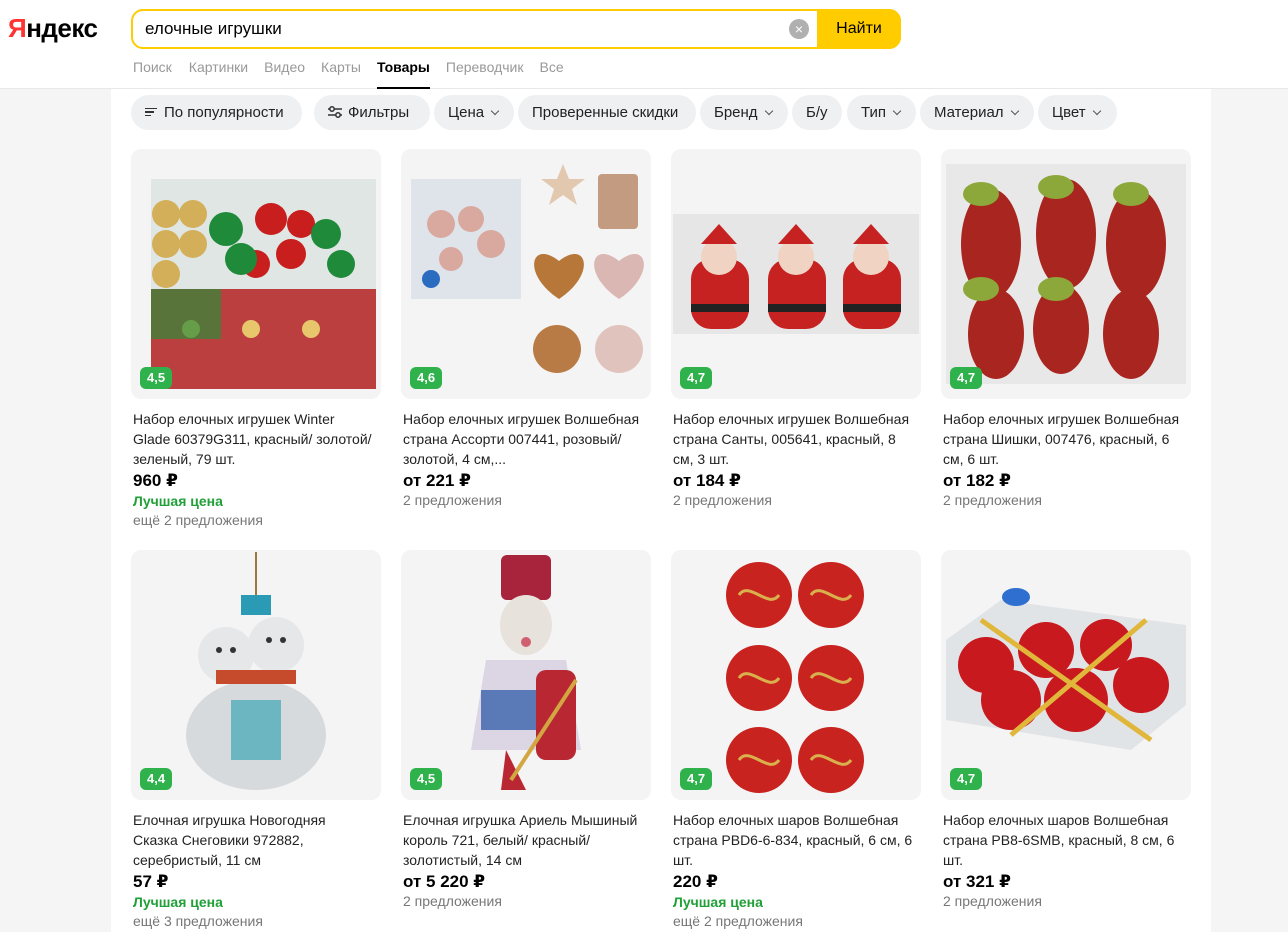 The width and height of the screenshot is (1288, 932). What do you see at coordinates (736, 112) in the screenshot?
I see `brand-label: Бренд` at bounding box center [736, 112].